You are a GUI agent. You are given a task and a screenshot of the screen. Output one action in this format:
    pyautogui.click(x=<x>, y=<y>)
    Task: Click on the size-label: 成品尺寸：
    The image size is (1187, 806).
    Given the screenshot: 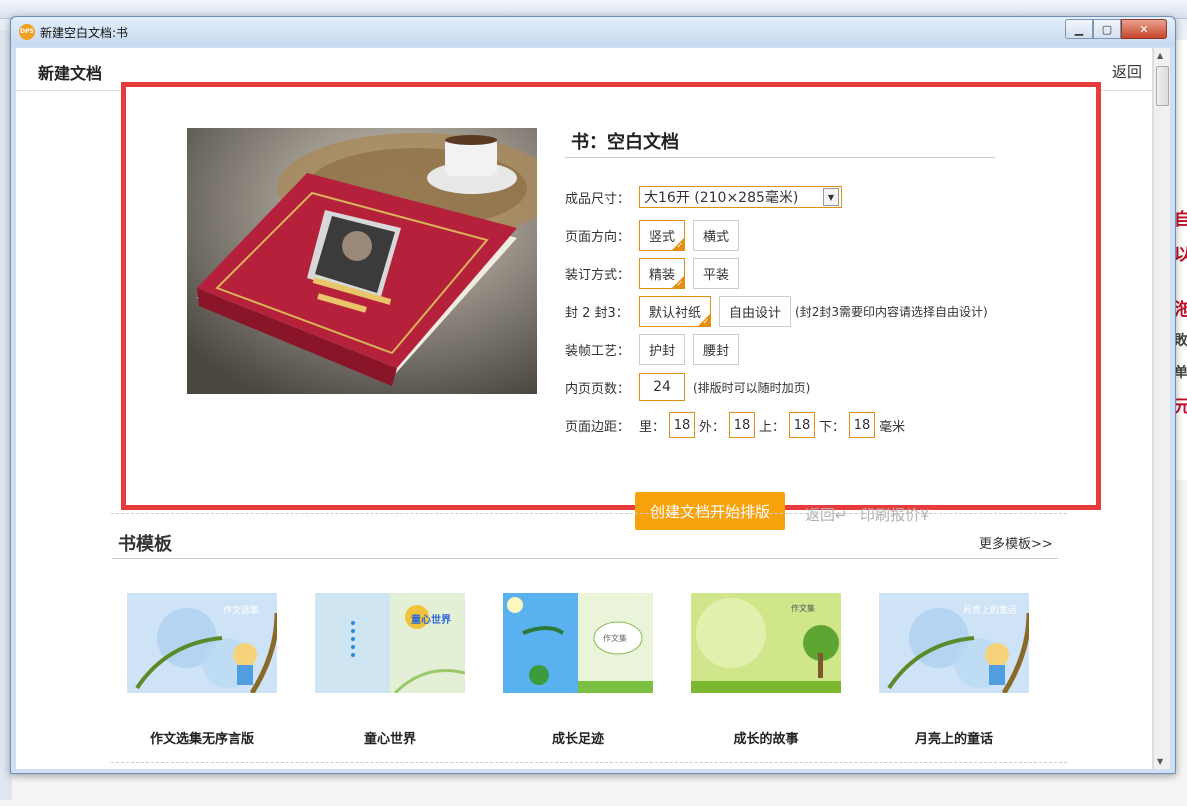 What is the action you would take?
    pyautogui.click(x=598, y=199)
    